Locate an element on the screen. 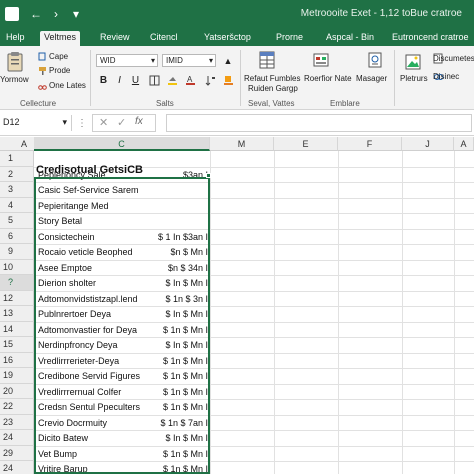  tab-review: Review is located at coordinates (115, 38).